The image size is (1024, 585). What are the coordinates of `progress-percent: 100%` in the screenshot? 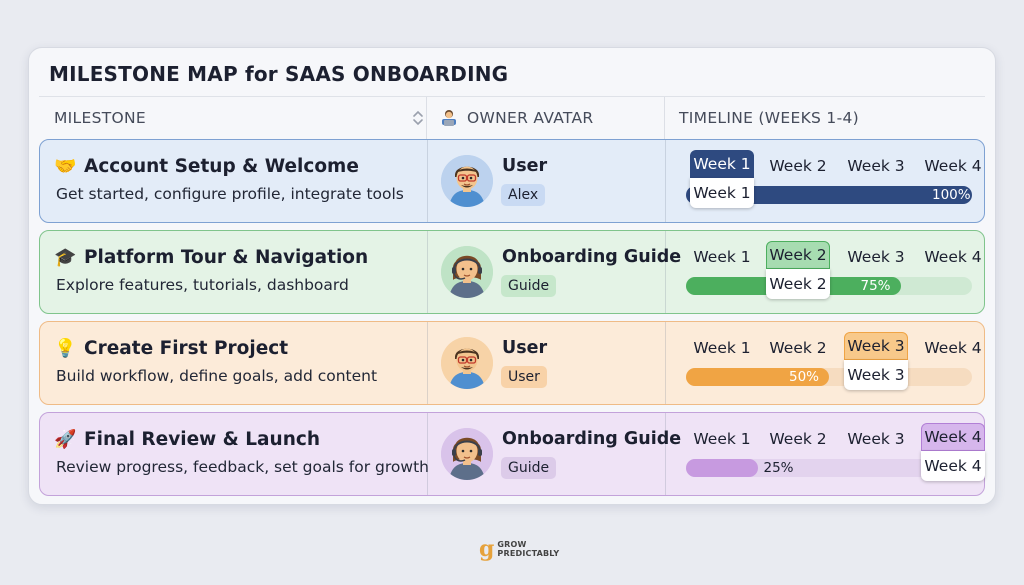 It's located at (951, 195).